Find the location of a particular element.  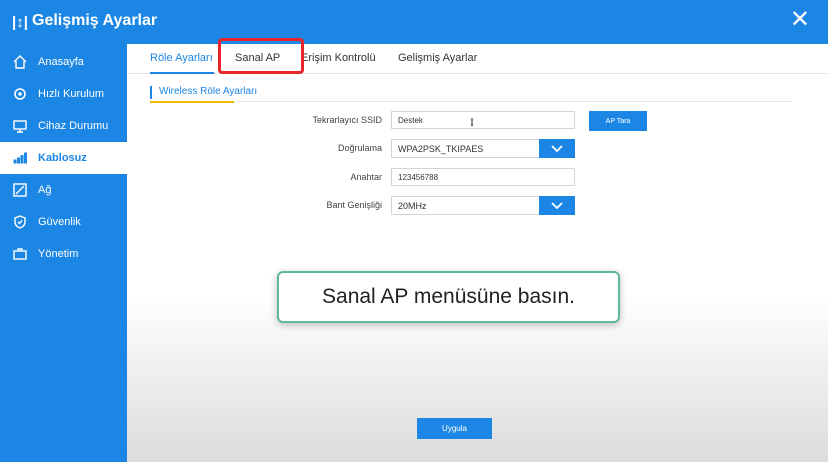

sidebar-item-label: Anasayfa is located at coordinates (61, 62).